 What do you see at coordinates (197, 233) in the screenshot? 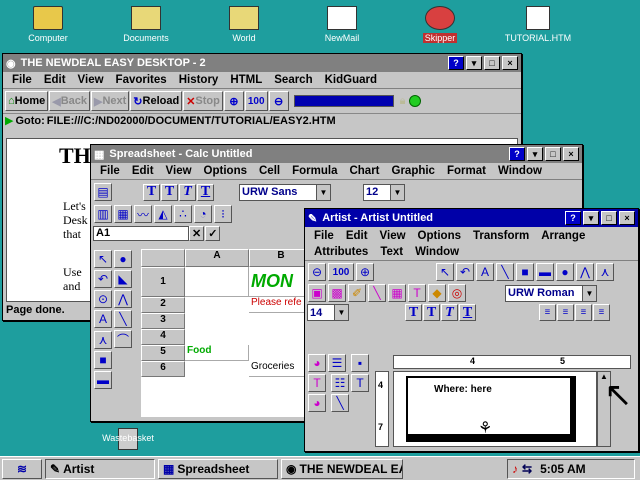
I see `cancel-formula-button: ✕` at bounding box center [197, 233].